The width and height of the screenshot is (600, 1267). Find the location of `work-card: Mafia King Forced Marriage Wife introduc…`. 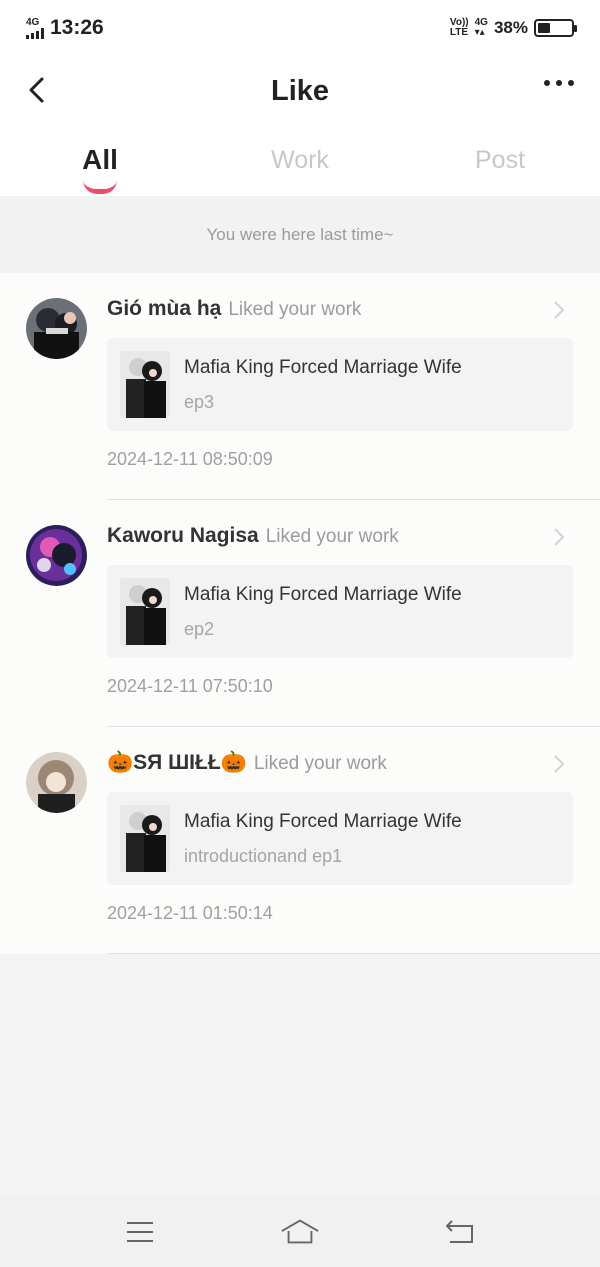

work-card: Mafia King Forced Marriage Wife introduc… is located at coordinates (340, 838).